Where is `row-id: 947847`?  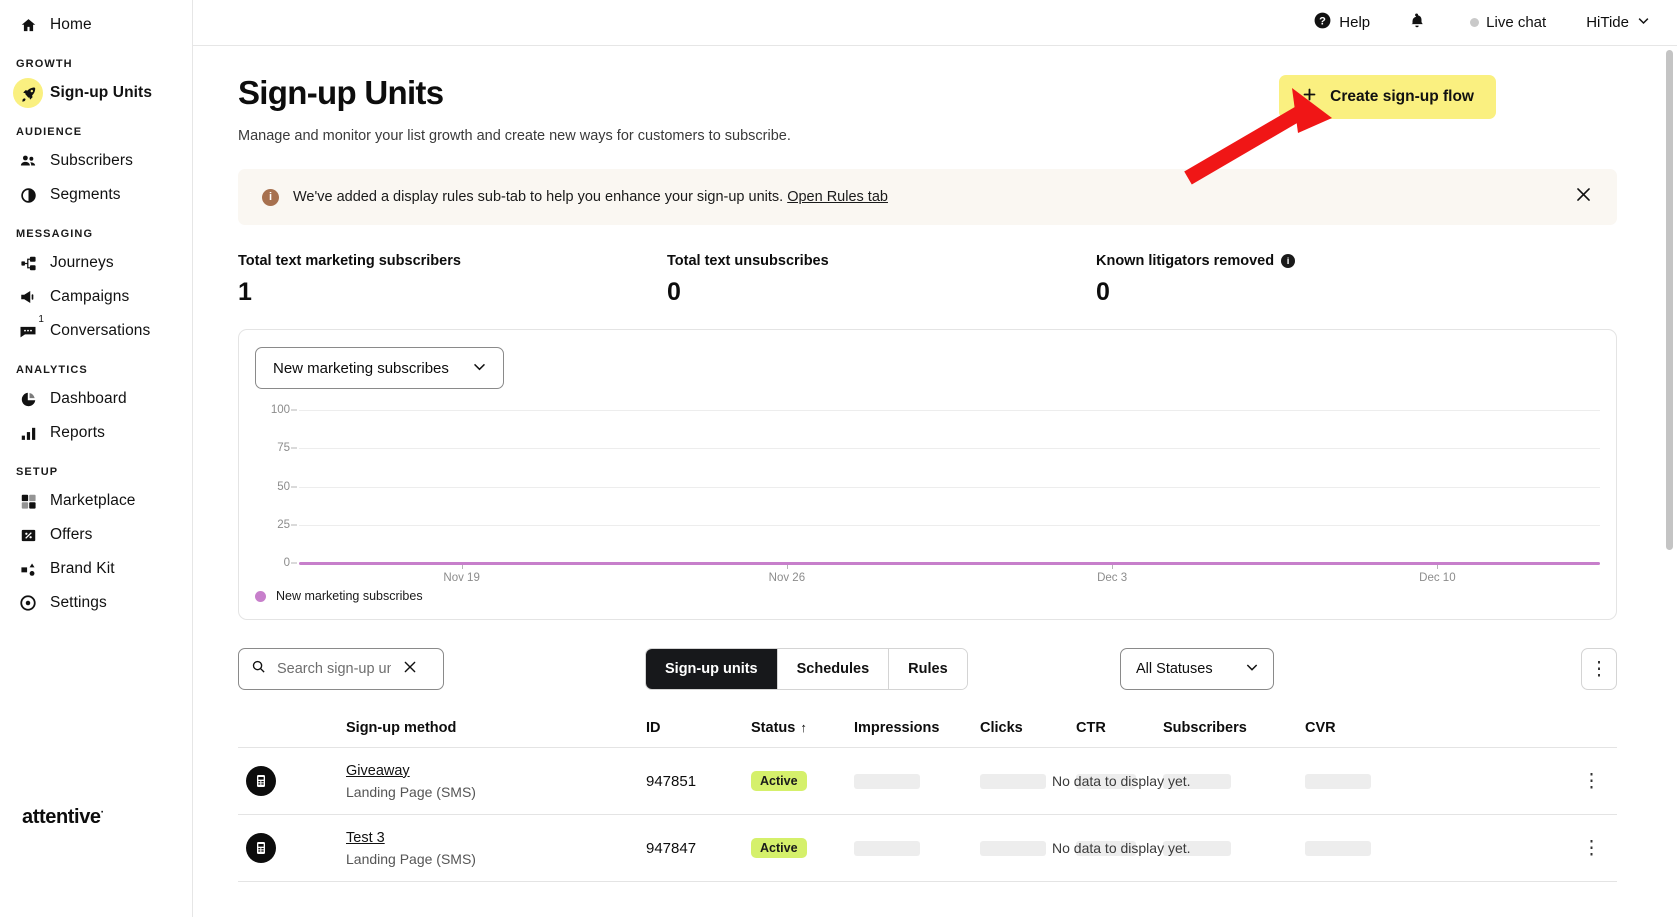 row-id: 947847 is located at coordinates (671, 848).